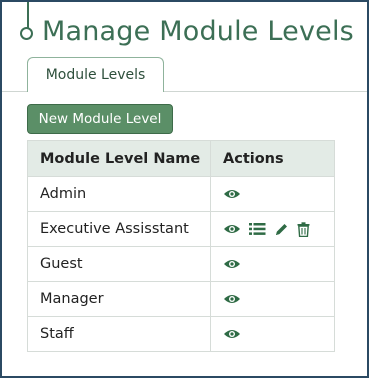  I want to click on module-level-name: Manager, so click(119, 299).